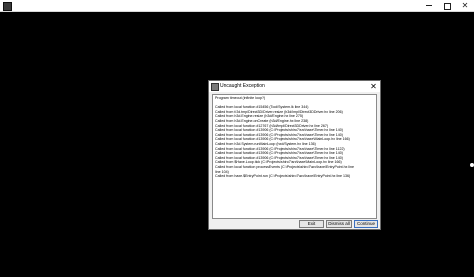 The image size is (474, 277). What do you see at coordinates (215, 87) in the screenshot?
I see `dialog-app-icon` at bounding box center [215, 87].